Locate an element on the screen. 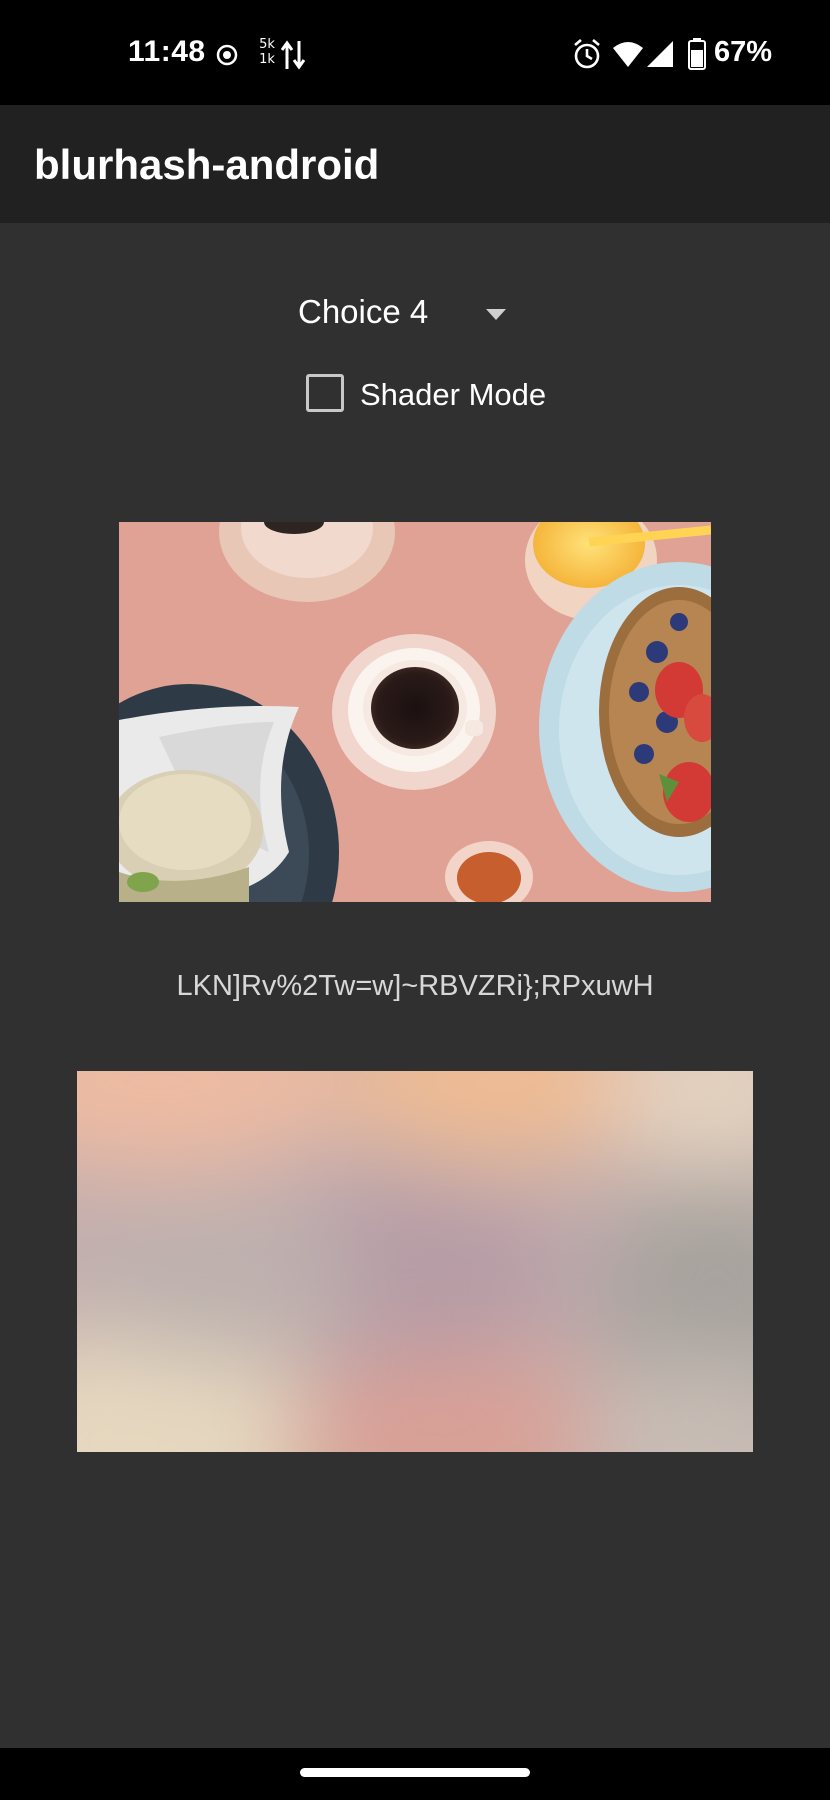  navigation-bar is located at coordinates (415, 1774).